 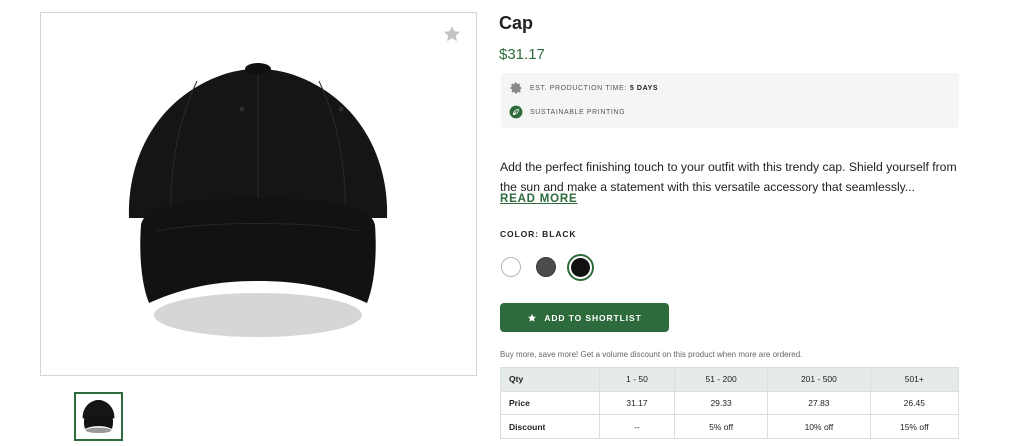 What do you see at coordinates (538, 199) in the screenshot?
I see `read-more-link: READ MORE` at bounding box center [538, 199].